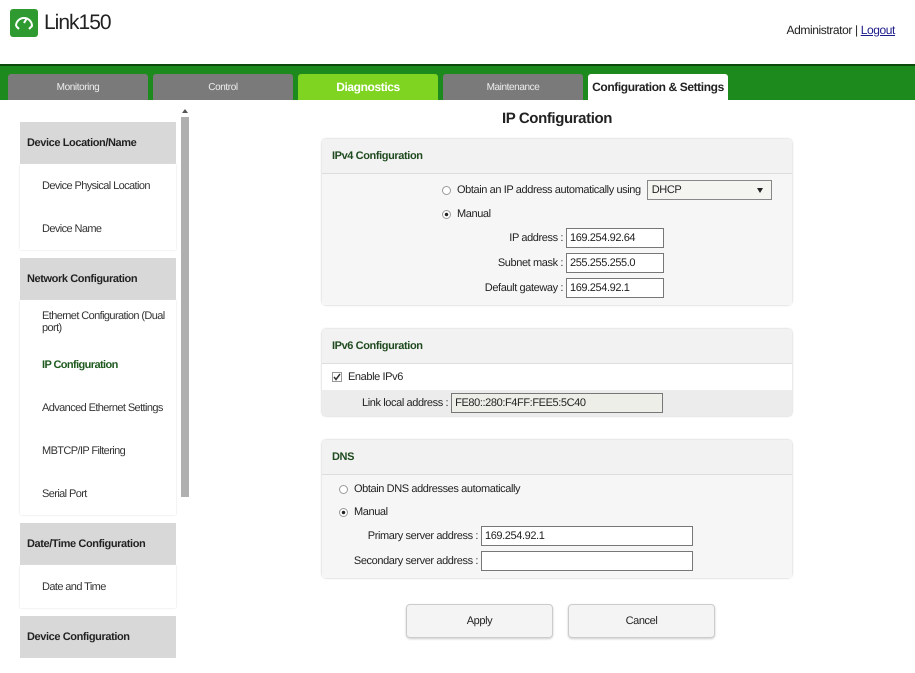  Describe the element at coordinates (437, 489) in the screenshot. I see `radio-label: Obtain DNS addresses automatically` at that location.